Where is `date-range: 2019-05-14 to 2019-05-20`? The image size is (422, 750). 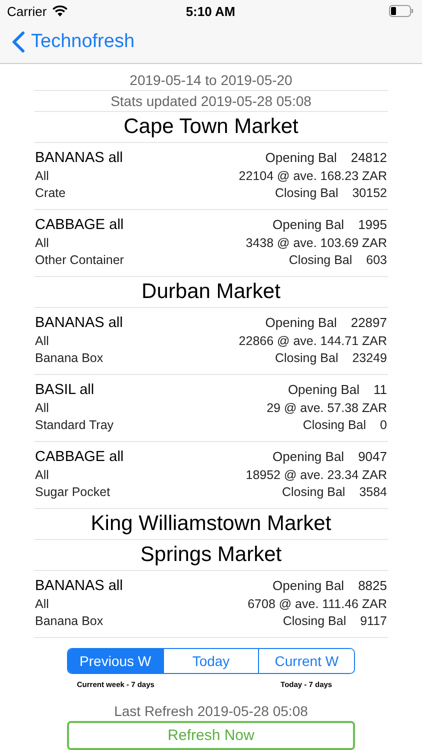 date-range: 2019-05-14 to 2019-05-20 is located at coordinates (211, 80).